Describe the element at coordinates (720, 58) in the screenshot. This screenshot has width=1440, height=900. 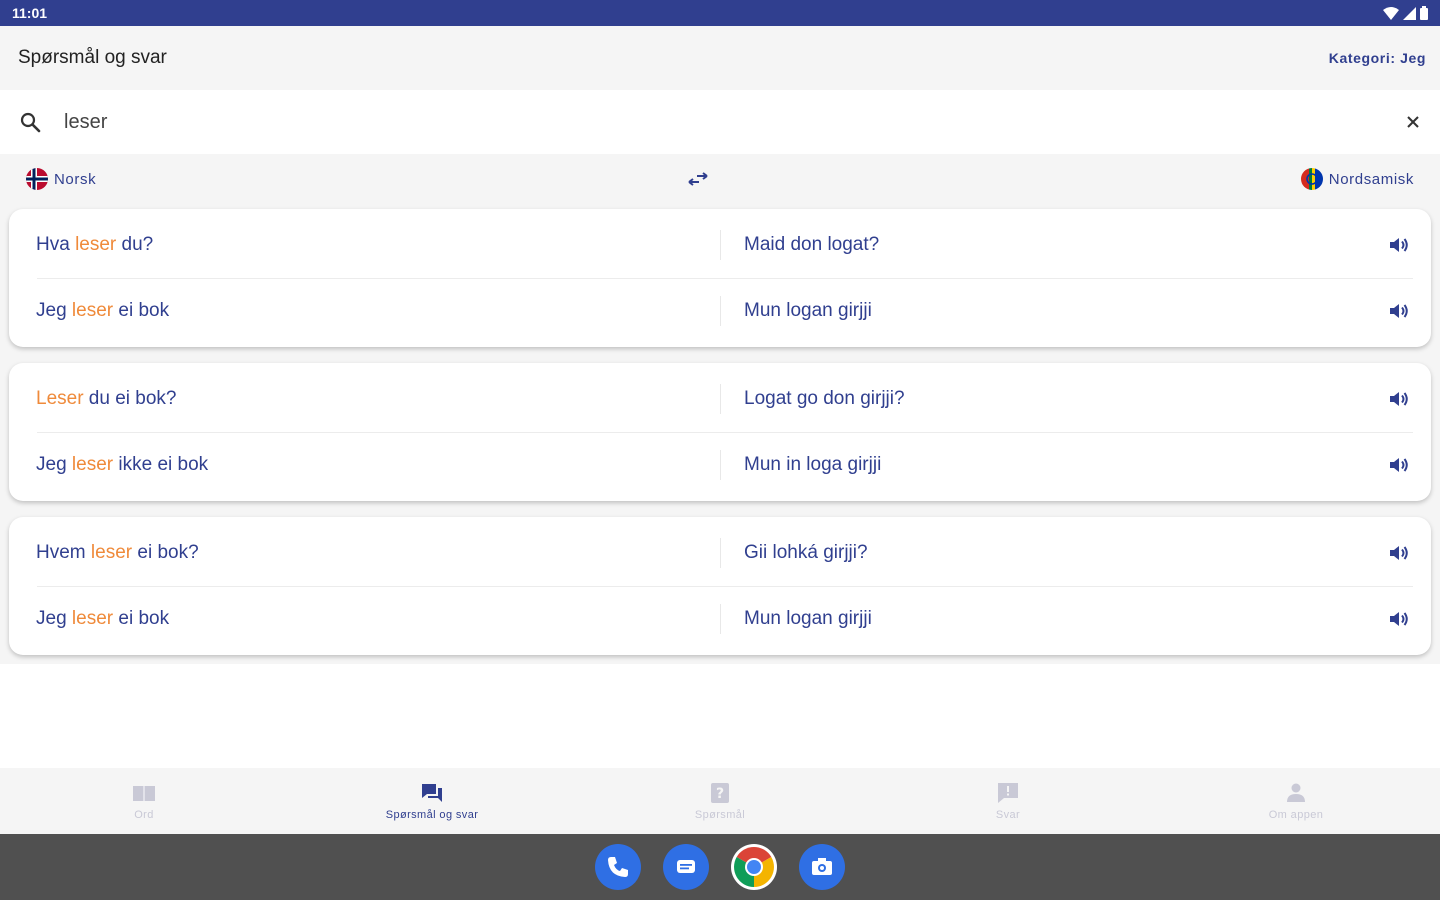
I see `app-bar: Spørsmål og svar Kategori: Jeg` at that location.